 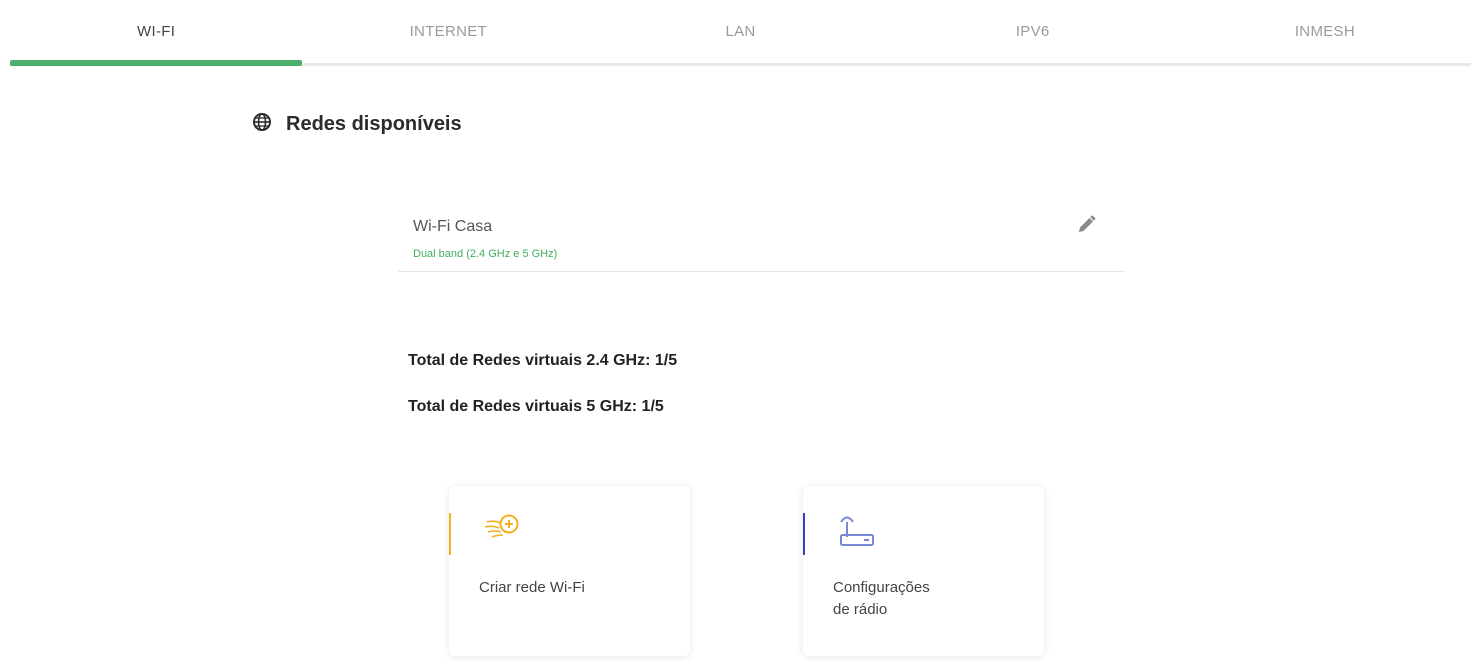 I want to click on tab-lan: LAN, so click(x=740, y=31).